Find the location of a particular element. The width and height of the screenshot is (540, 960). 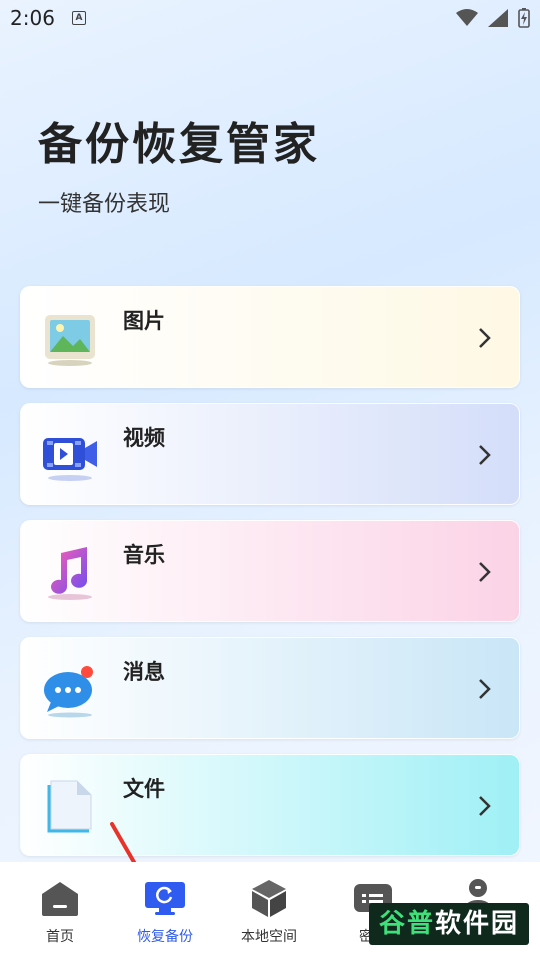

page-title: 备份恢复管家 is located at coordinates (179, 144).